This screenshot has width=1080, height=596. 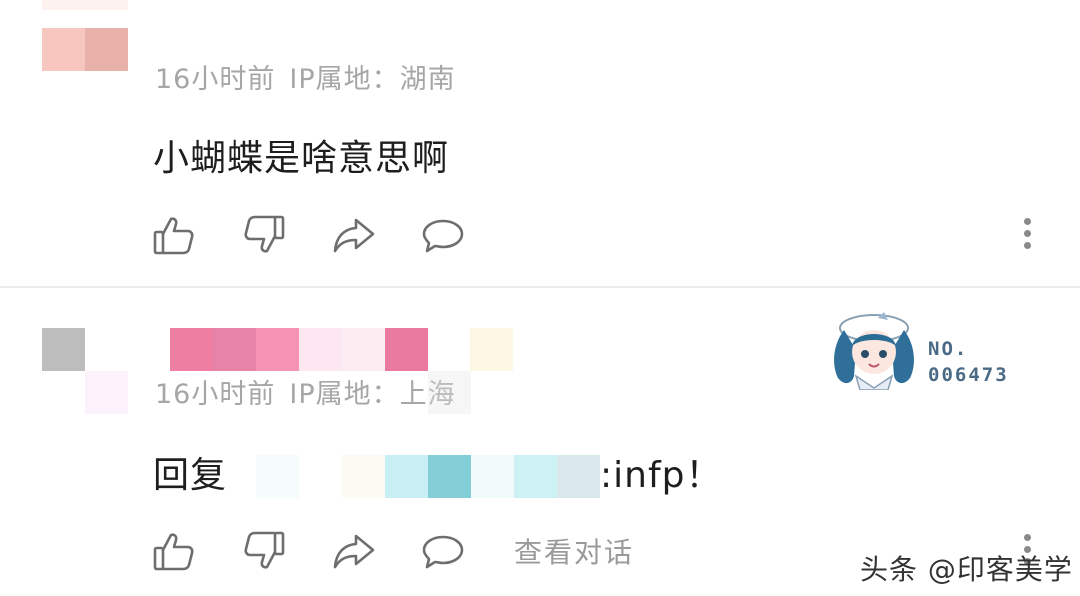 I want to click on reply-text: :infp！, so click(x=661, y=475).